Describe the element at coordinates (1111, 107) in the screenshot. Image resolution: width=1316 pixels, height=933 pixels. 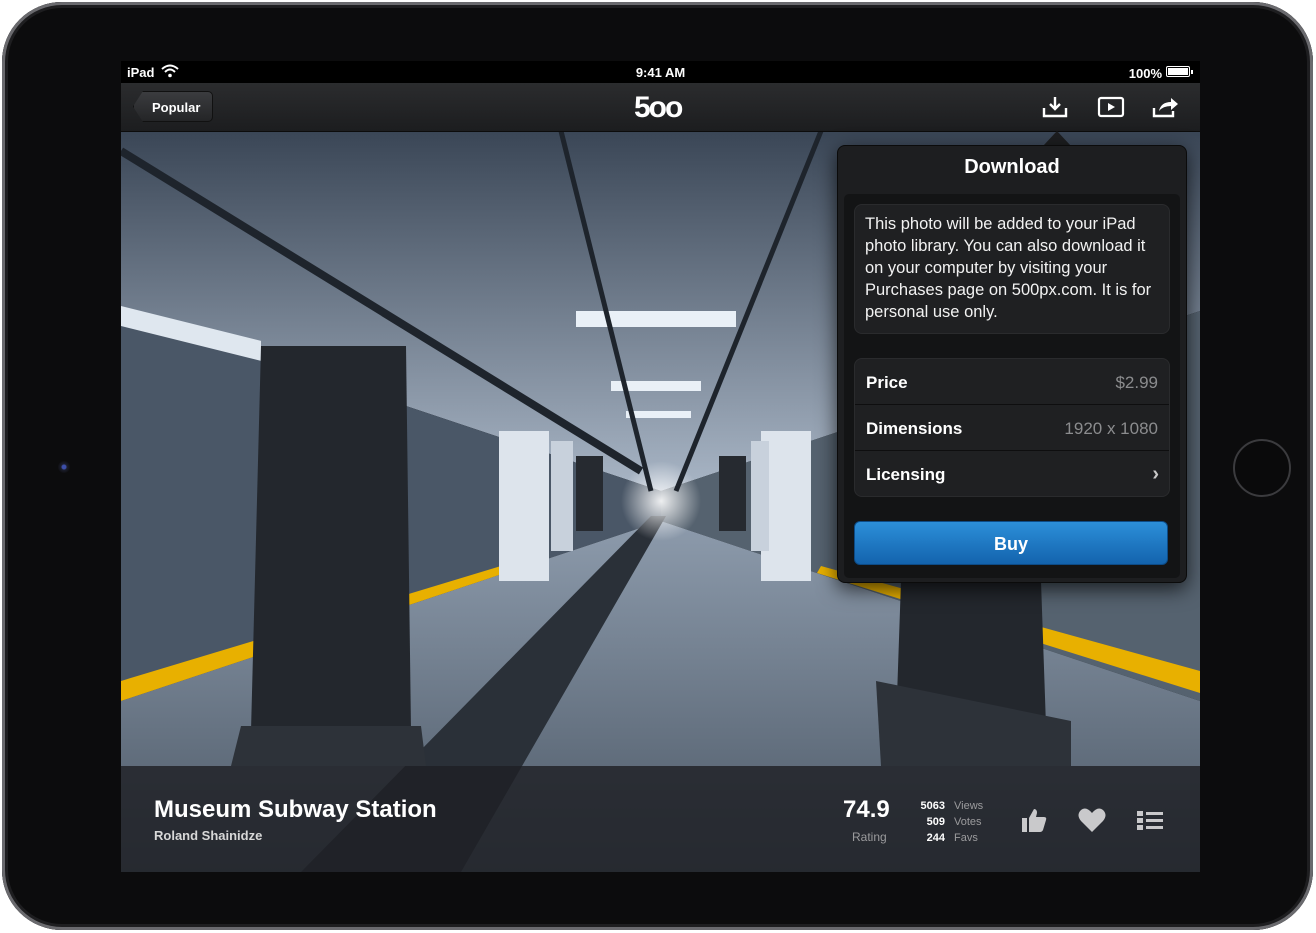
I see `slideshow-icon` at that location.